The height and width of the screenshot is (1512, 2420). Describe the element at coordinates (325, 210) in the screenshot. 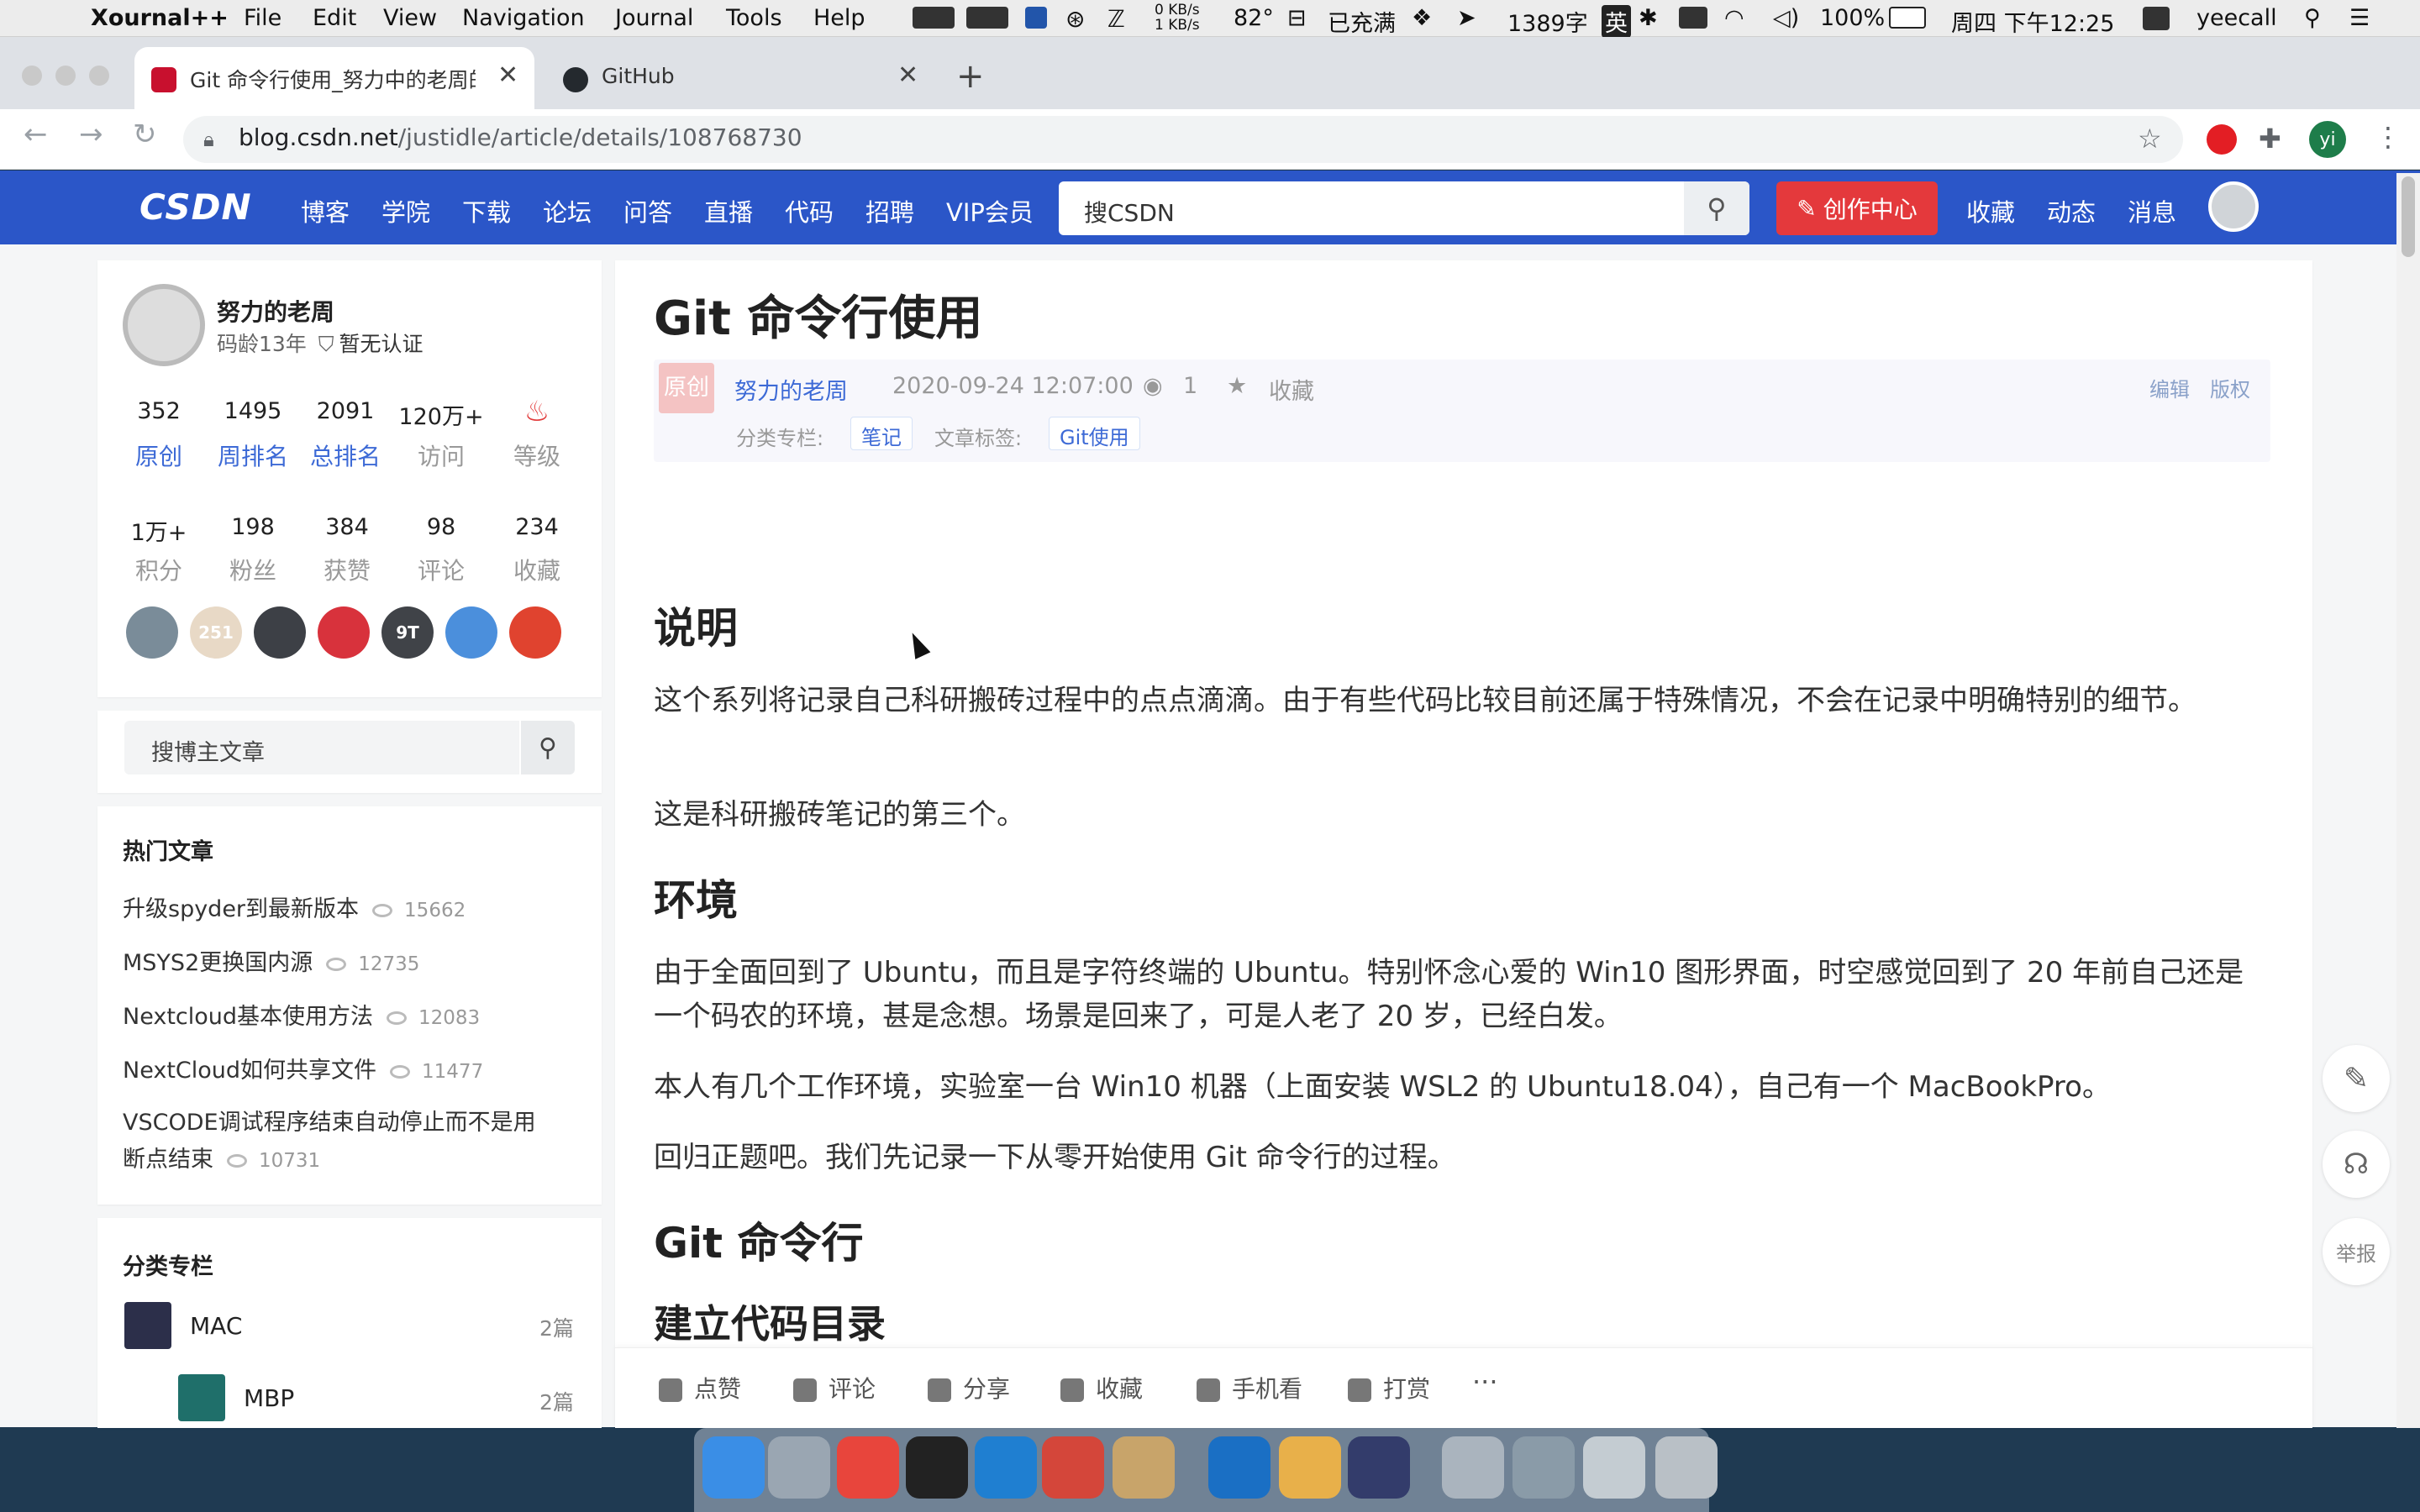

I see `nav-blog: 博客` at that location.